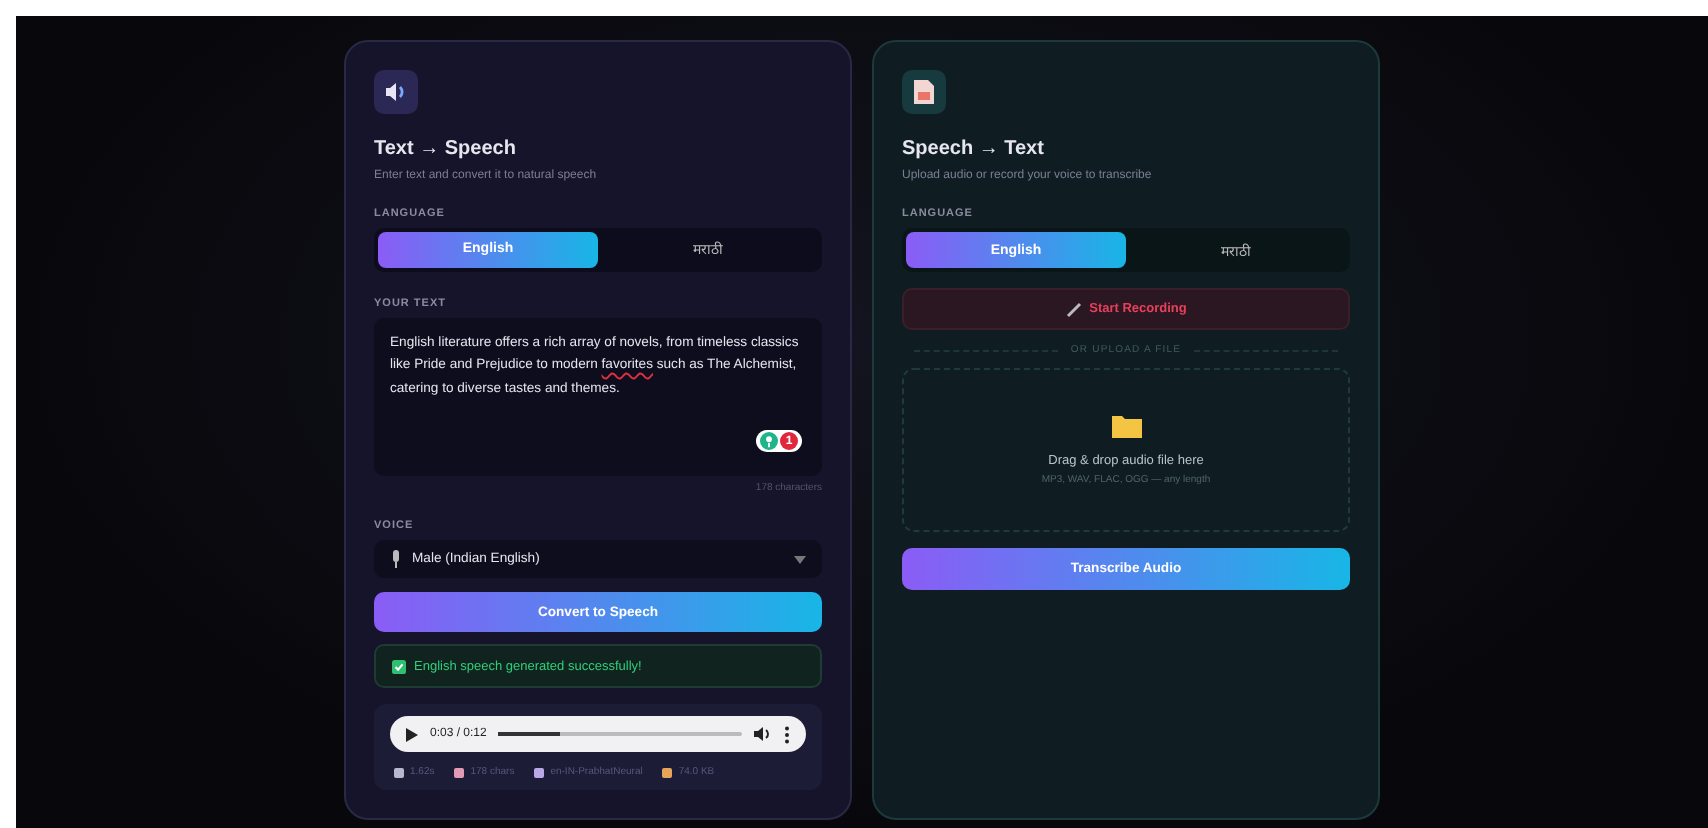 The width and height of the screenshot is (1708, 828). I want to click on volume-icon, so click(763, 734).